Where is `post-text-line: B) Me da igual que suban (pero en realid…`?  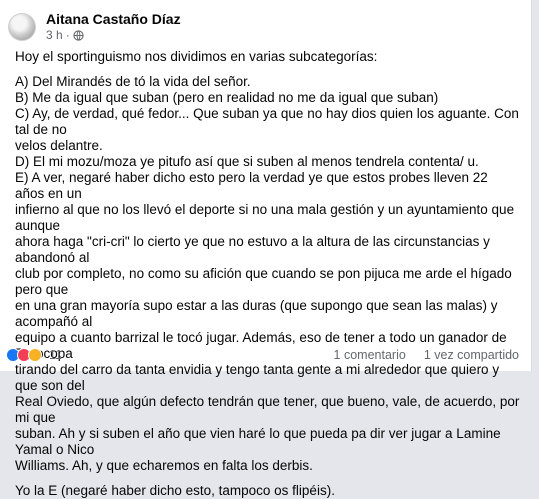 post-text-line: B) Me da igual que suban (pero en realid… is located at coordinates (227, 97).